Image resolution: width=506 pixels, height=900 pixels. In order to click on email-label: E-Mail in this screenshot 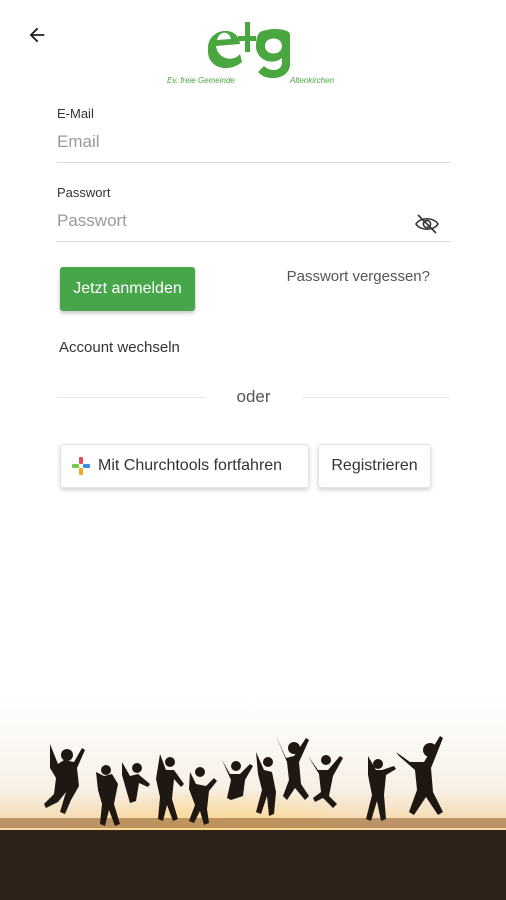, I will do `click(75, 113)`.